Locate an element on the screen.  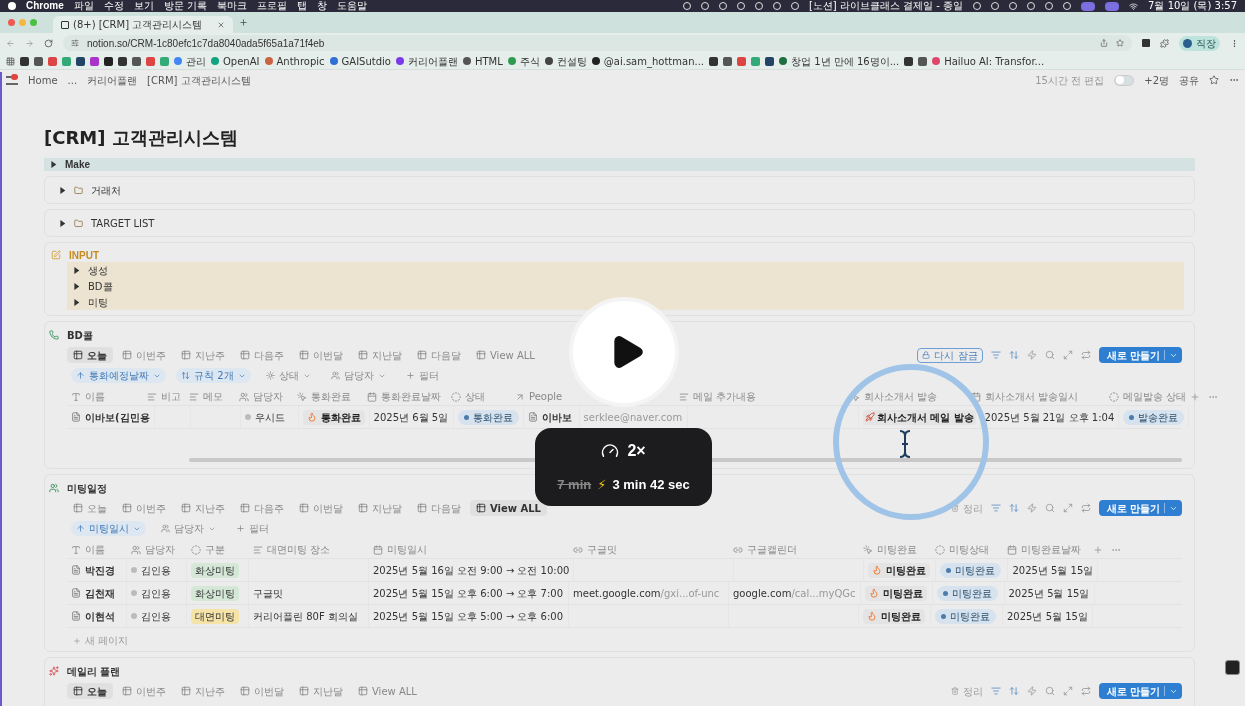
column-header: 메일발송 상태 is located at coordinates (1155, 396).